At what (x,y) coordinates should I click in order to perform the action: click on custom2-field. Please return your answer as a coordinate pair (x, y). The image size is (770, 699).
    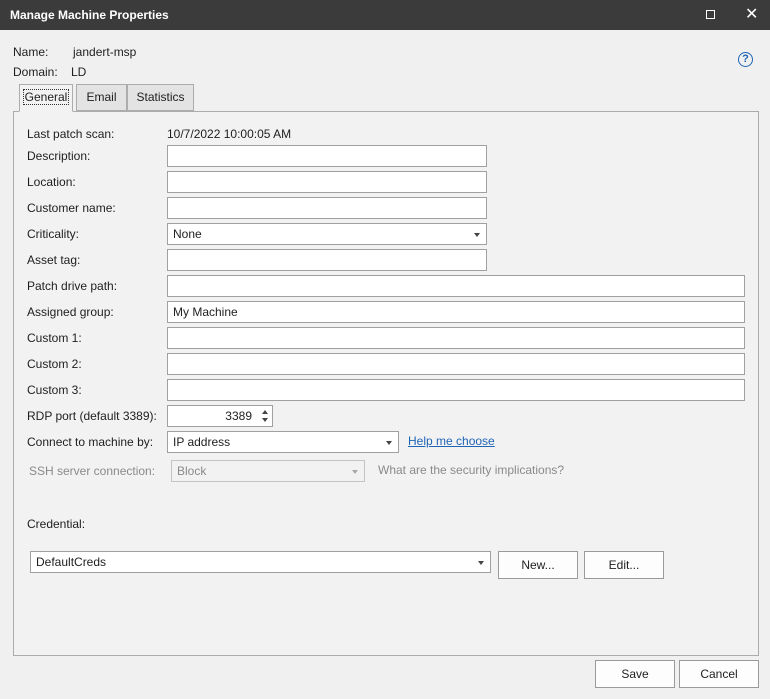
    Looking at the image, I should click on (456, 364).